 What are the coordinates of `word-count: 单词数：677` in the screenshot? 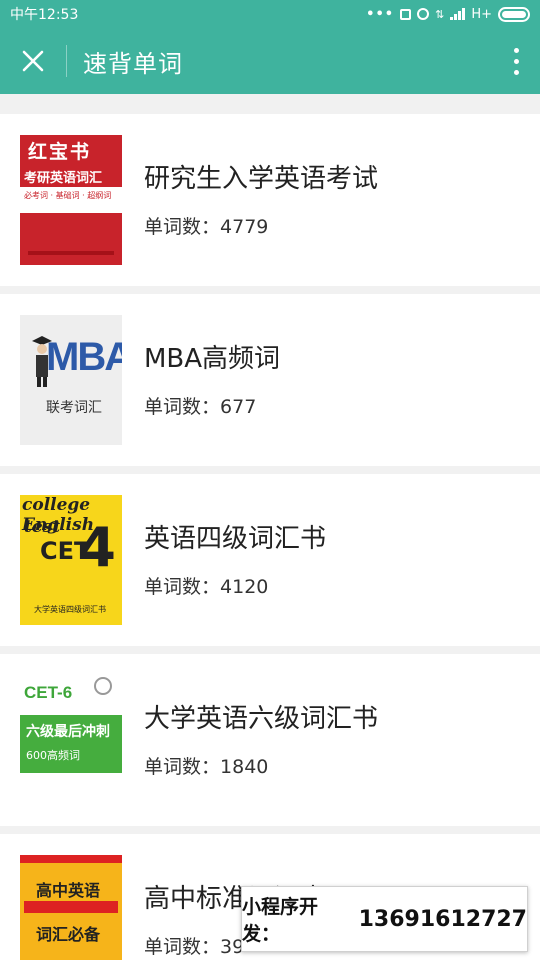 It's located at (212, 405).